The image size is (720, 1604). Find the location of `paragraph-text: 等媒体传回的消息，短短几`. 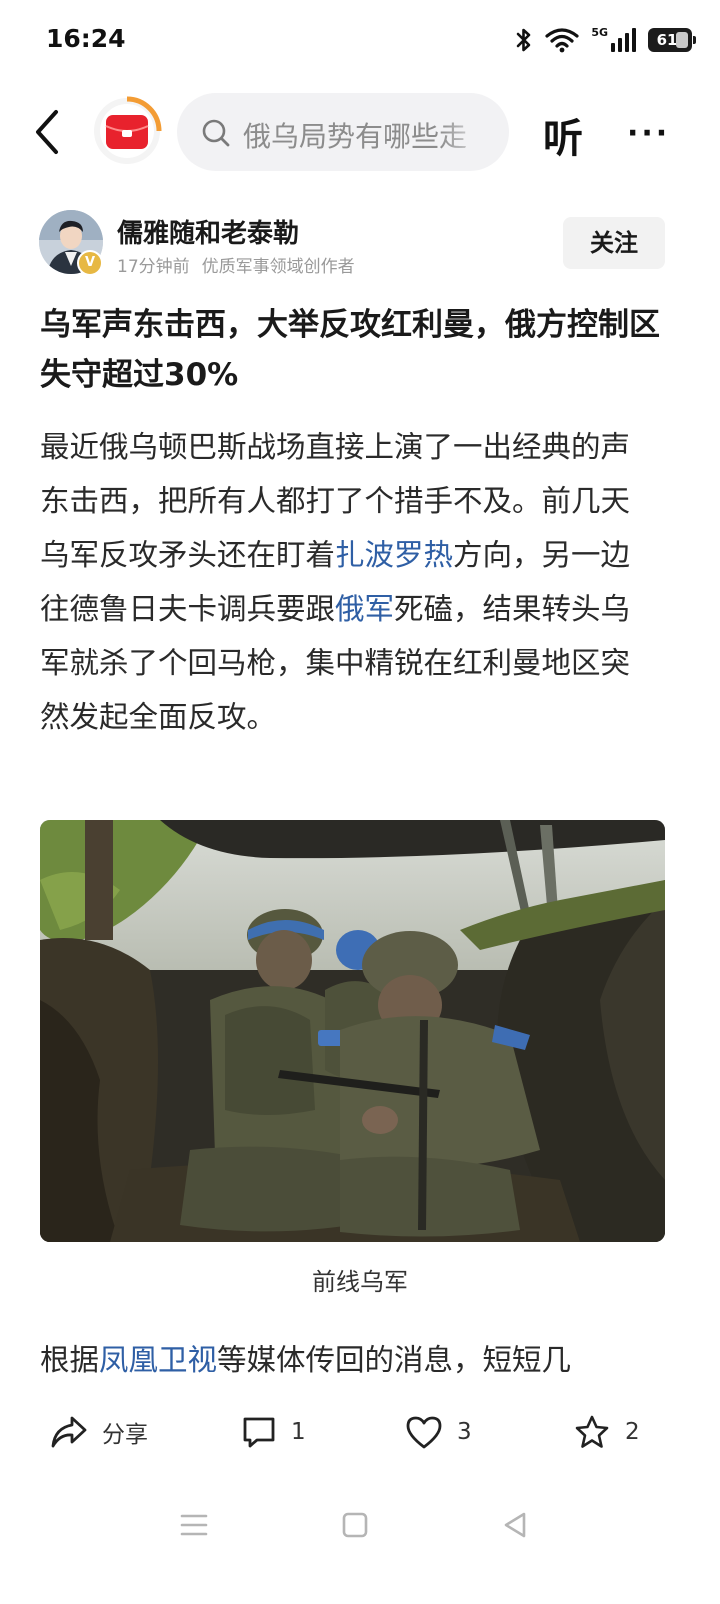

paragraph-text: 等媒体传回的消息，短短几 is located at coordinates (394, 1360).